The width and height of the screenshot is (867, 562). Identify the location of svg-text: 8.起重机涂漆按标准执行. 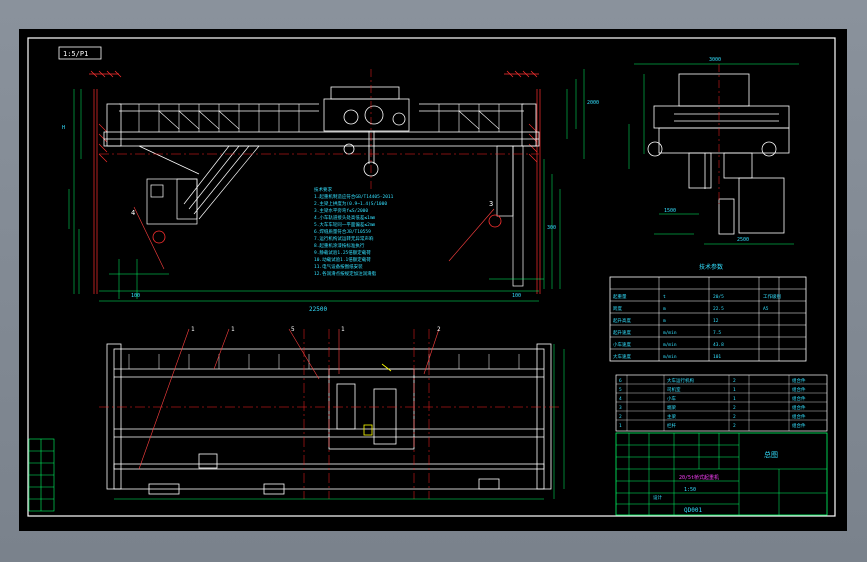
(339, 245).